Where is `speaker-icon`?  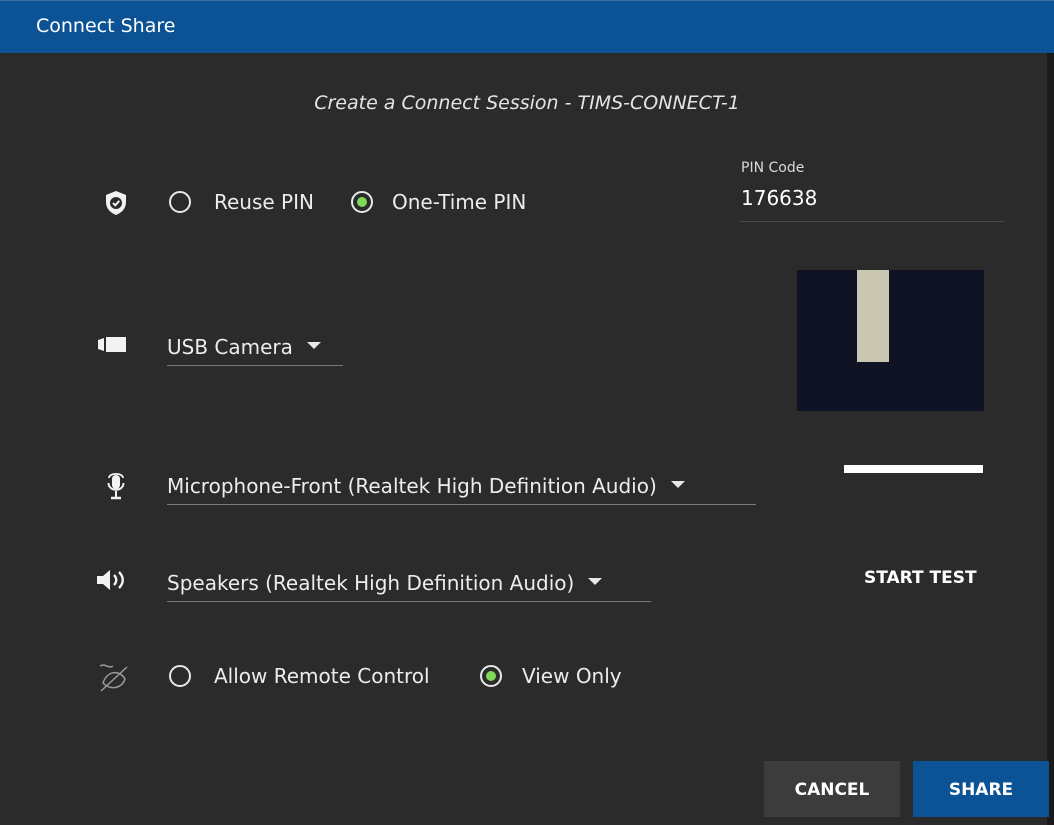 speaker-icon is located at coordinates (110, 580).